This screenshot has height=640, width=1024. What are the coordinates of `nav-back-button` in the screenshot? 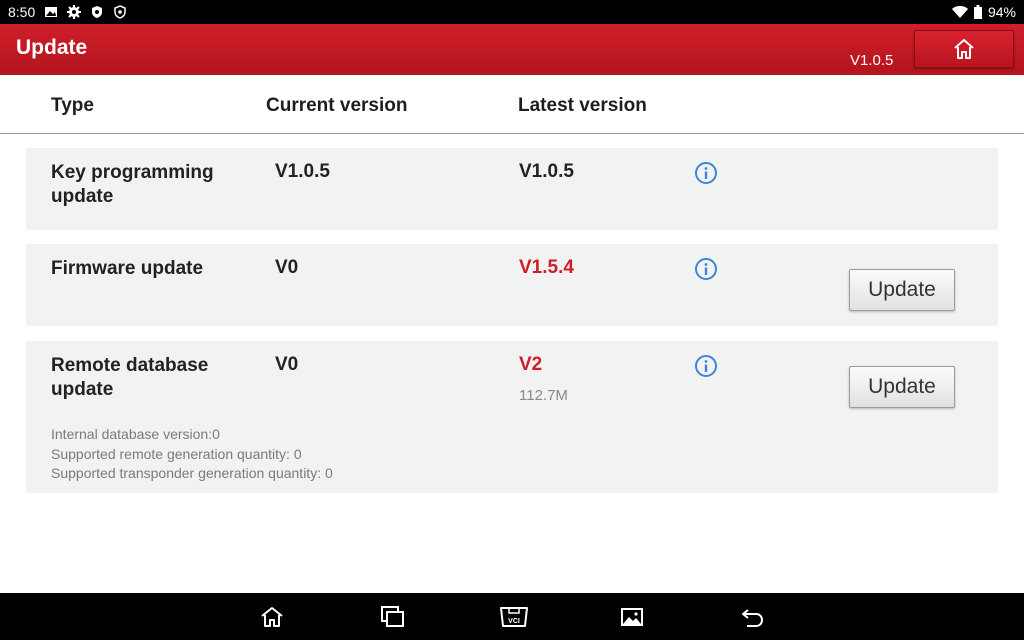 It's located at (752, 617).